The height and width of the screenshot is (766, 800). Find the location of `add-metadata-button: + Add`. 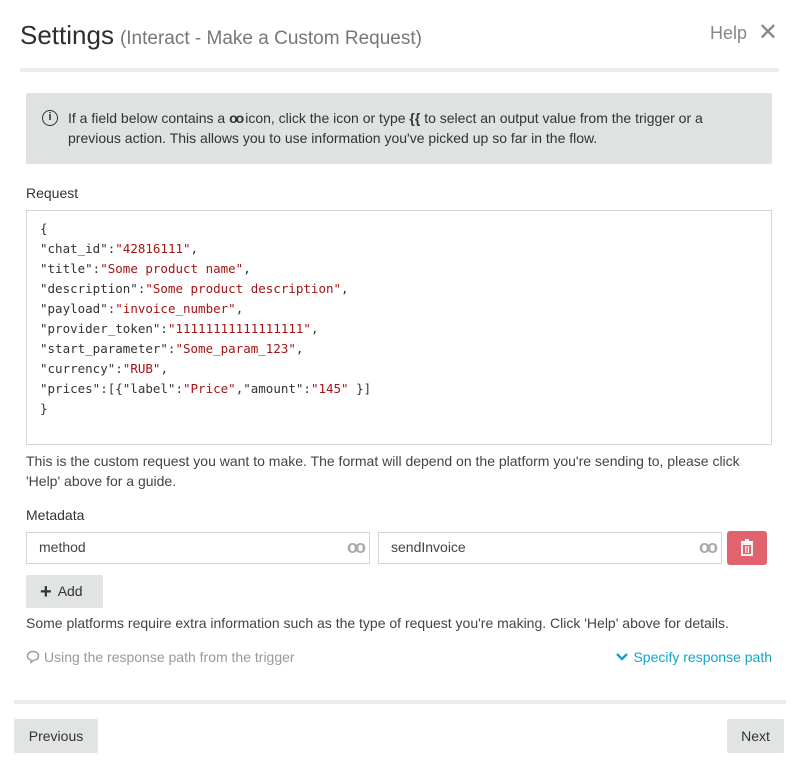

add-metadata-button: + Add is located at coordinates (64, 591).